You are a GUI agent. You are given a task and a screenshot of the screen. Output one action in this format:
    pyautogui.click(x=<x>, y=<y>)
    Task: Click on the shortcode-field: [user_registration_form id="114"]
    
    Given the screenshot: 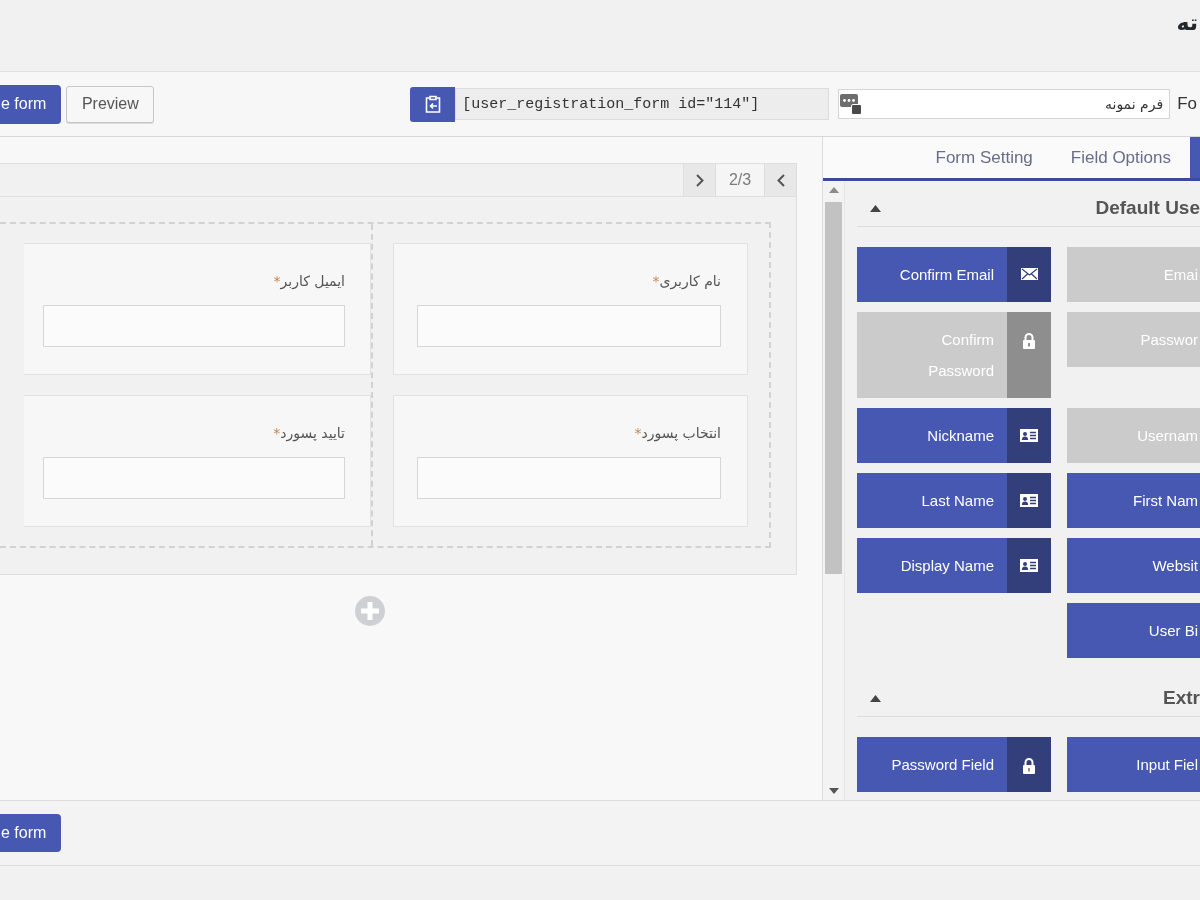 What is the action you would take?
    pyautogui.click(x=642, y=104)
    